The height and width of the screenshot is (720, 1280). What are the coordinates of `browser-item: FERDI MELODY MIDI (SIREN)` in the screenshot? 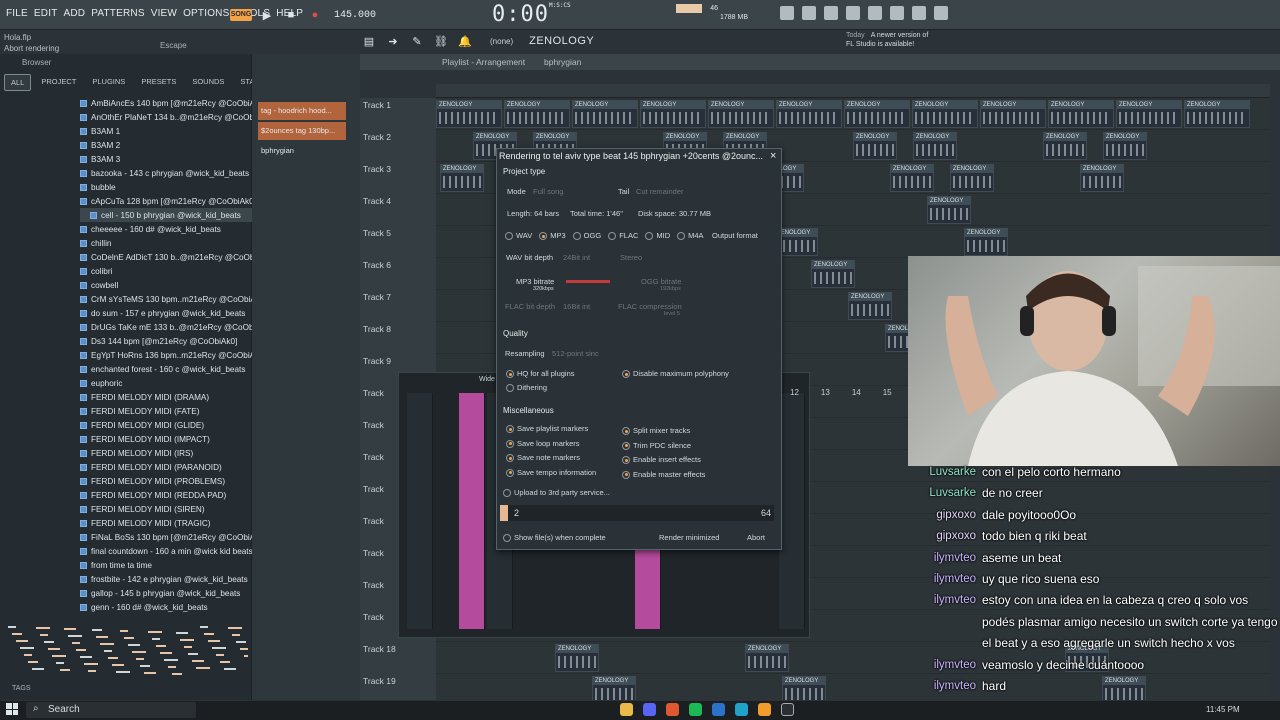 It's located at (166, 509).